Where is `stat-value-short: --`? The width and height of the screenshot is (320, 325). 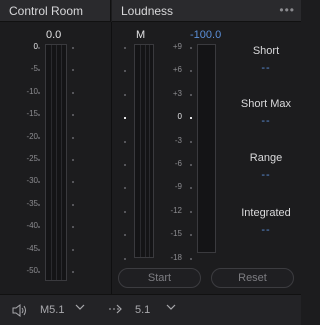
stat-value-short: -- is located at coordinates (266, 68).